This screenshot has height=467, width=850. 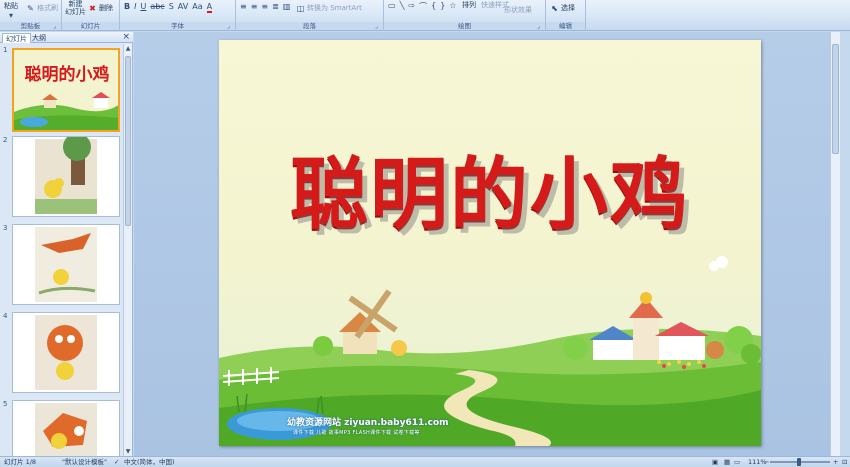 What do you see at coordinates (11, 6) in the screenshot?
I see `paste-label: 粘贴` at bounding box center [11, 6].